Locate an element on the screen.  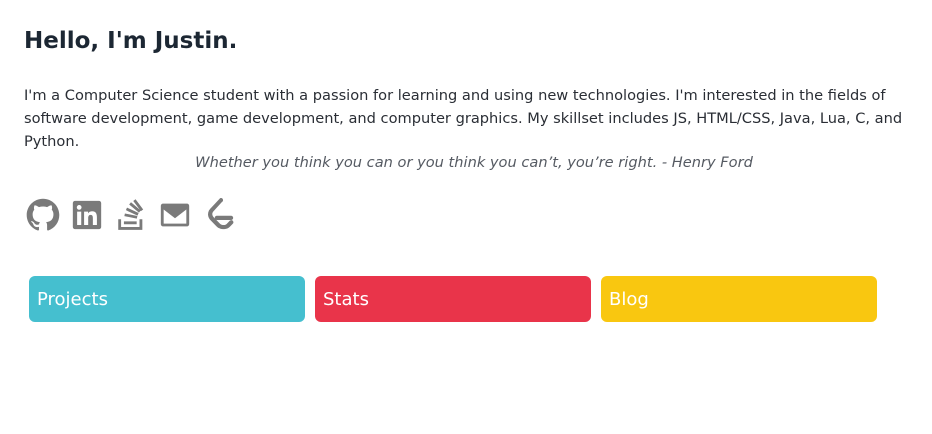
github-icon is located at coordinates (43, 215).